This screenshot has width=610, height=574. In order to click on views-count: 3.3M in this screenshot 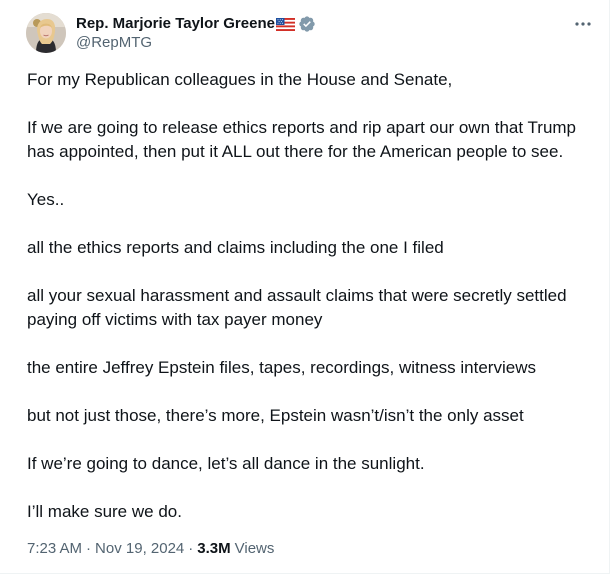, I will do `click(214, 548)`.